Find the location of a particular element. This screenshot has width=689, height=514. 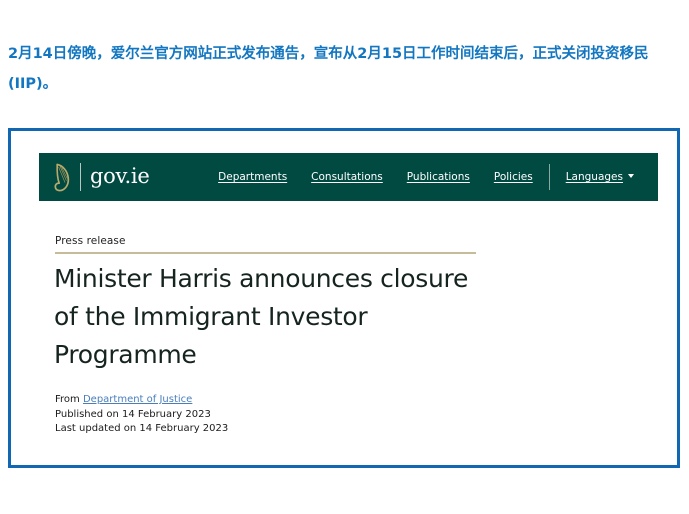

press-release-eyebrow: Press release is located at coordinates (90, 241).